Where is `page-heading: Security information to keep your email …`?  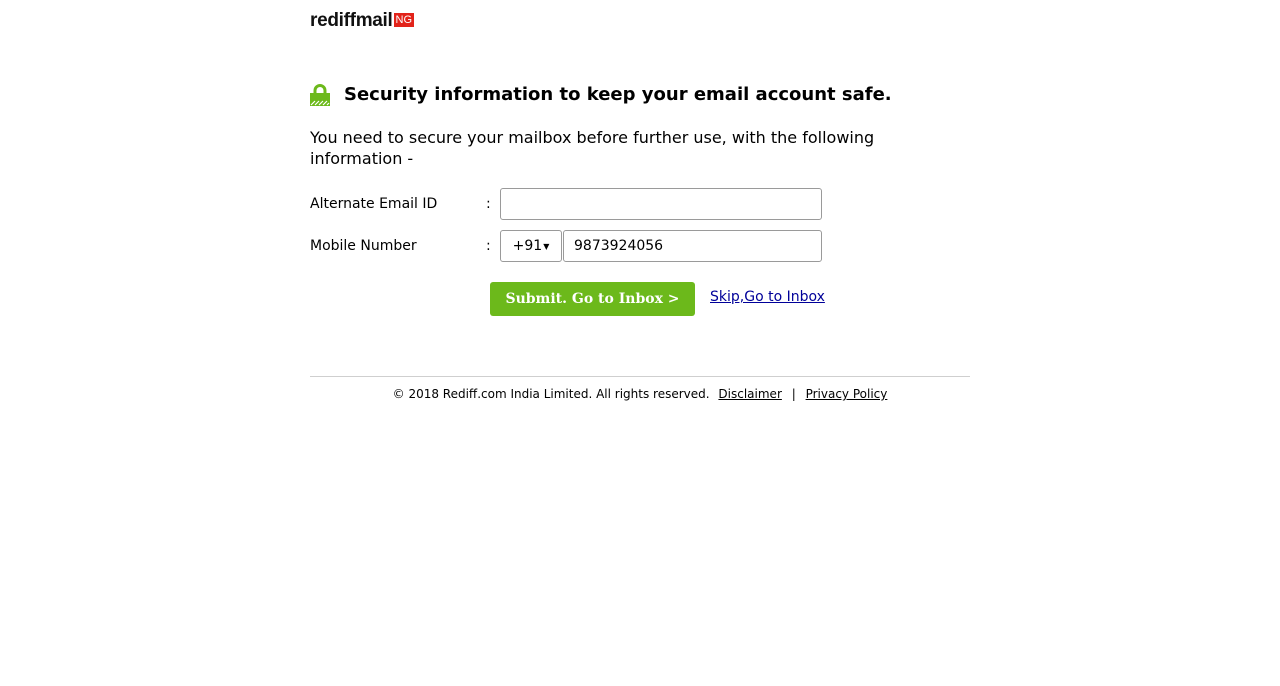
page-heading: Security information to keep your email … is located at coordinates (601, 95).